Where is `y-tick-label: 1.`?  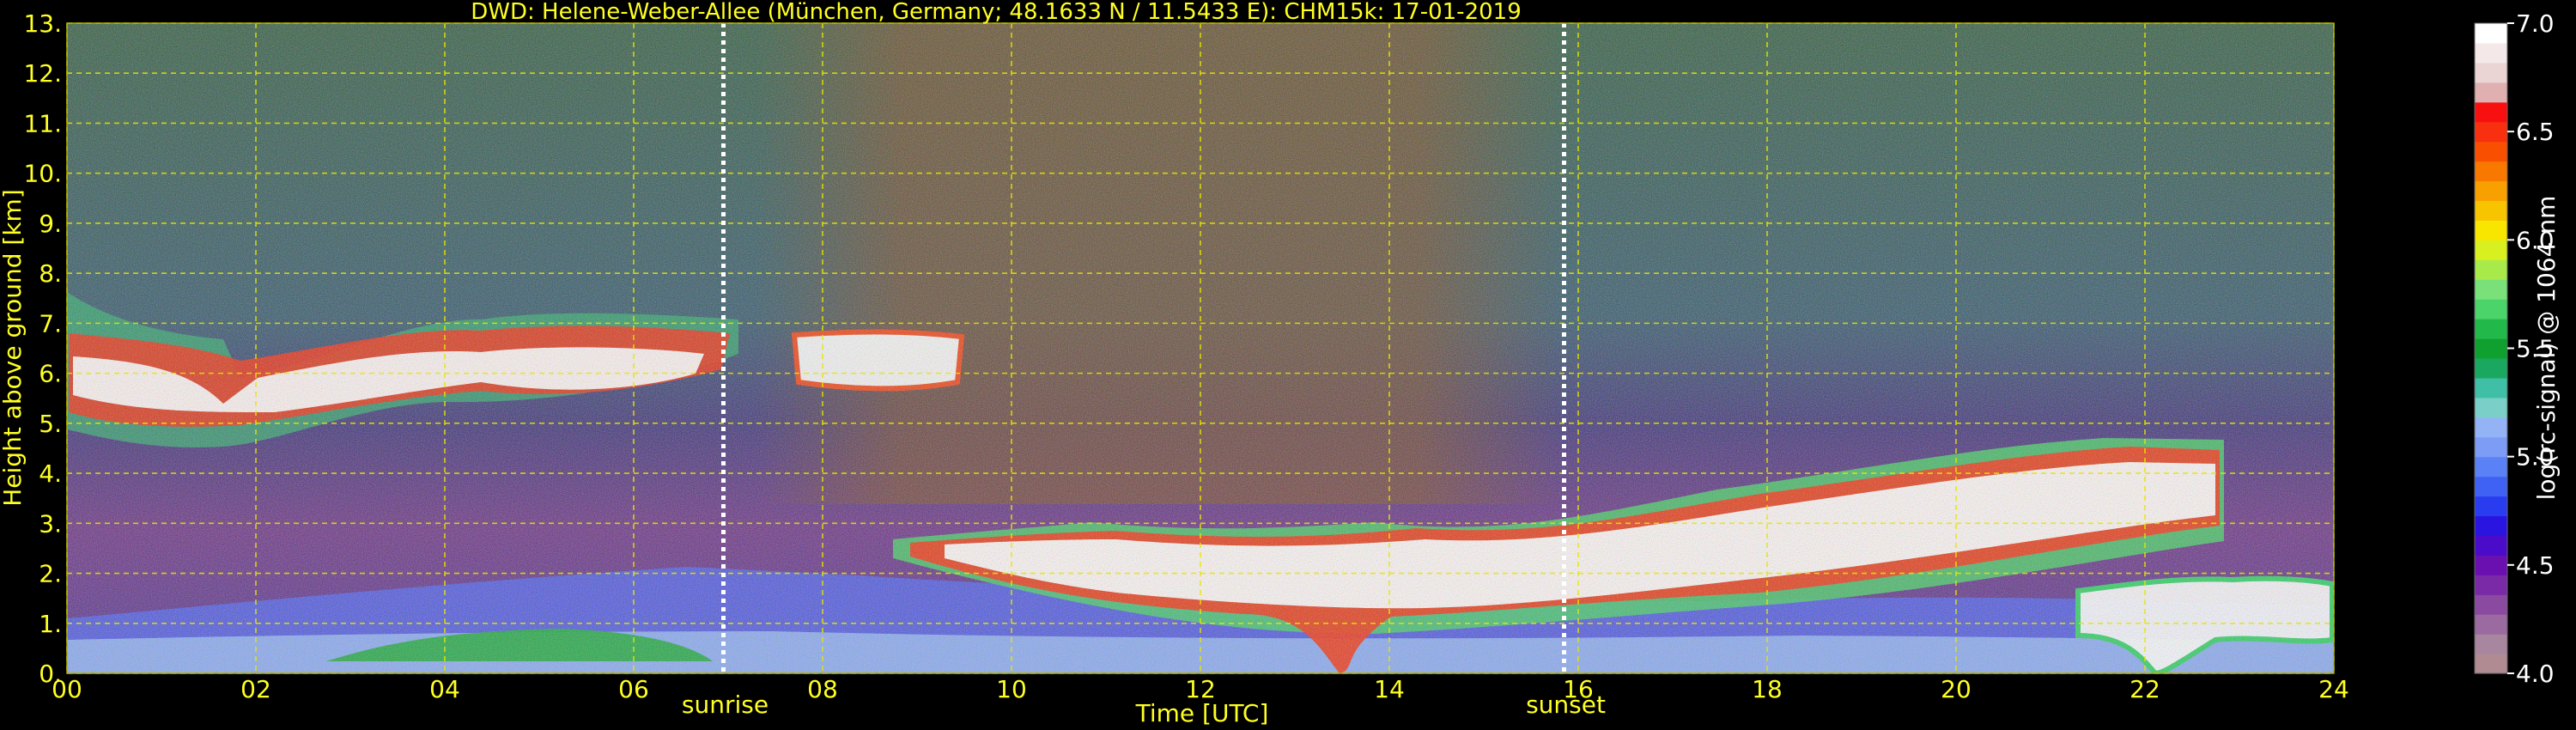
y-tick-label: 1. is located at coordinates (50, 624).